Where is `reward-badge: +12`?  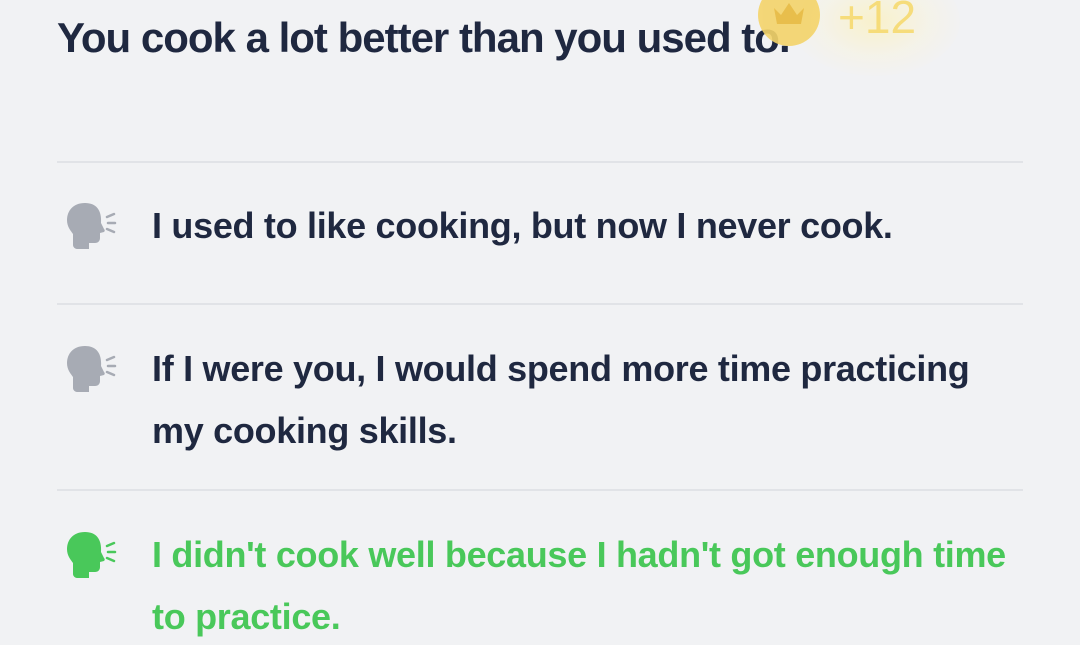
reward-badge: +12 is located at coordinates (860, 38).